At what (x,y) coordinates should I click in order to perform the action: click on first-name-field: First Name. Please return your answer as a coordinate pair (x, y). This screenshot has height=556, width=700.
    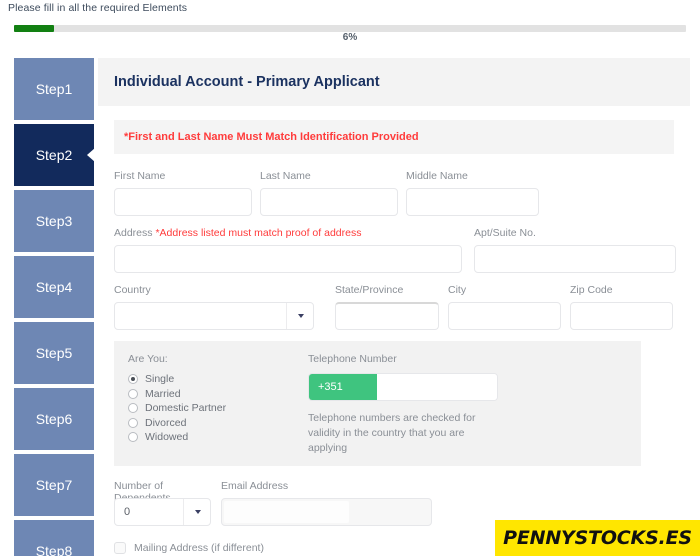
    Looking at the image, I should click on (183, 193).